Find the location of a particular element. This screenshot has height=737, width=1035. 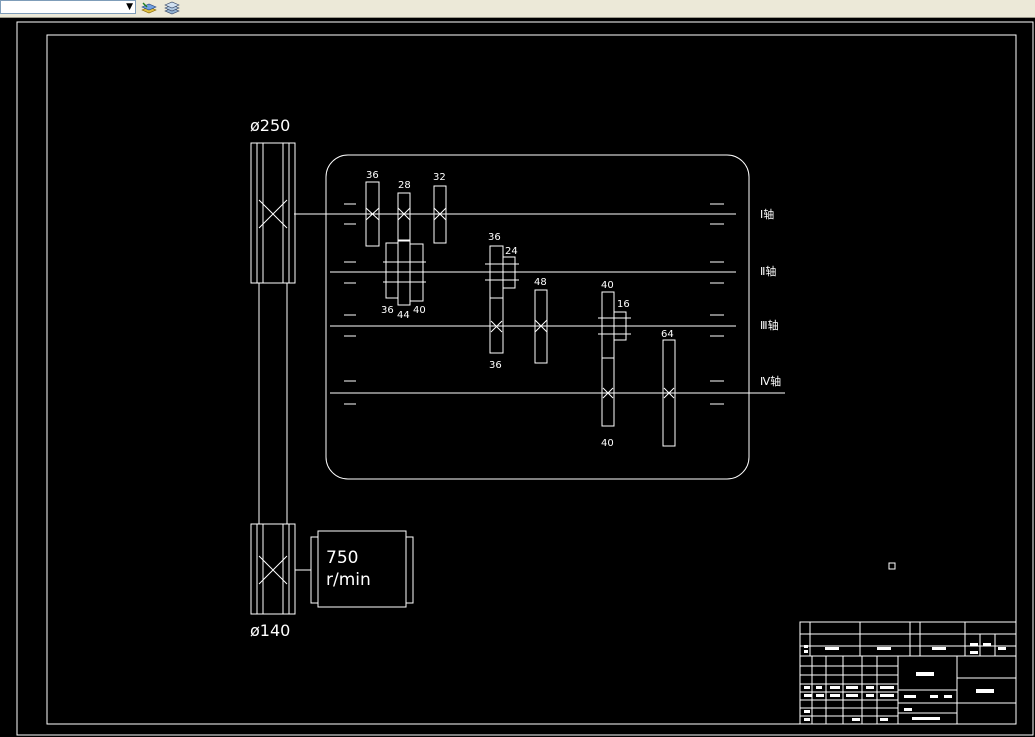

gear-label: 24 is located at coordinates (511, 251).